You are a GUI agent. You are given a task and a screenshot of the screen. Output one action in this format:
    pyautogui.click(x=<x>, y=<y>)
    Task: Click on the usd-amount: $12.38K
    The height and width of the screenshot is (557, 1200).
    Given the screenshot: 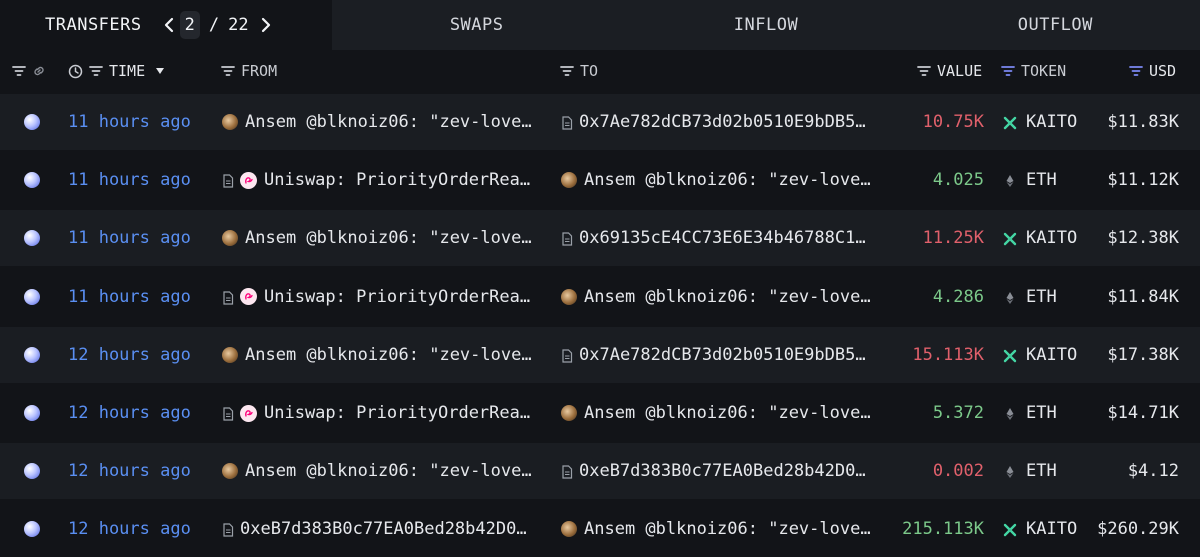 What is the action you would take?
    pyautogui.click(x=1143, y=238)
    